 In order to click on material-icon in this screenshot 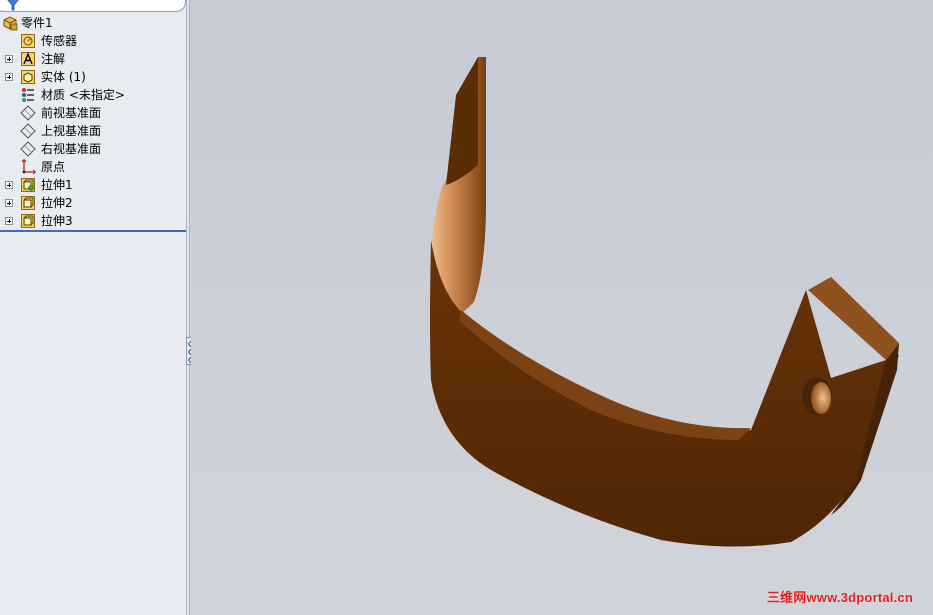, I will do `click(28, 95)`.